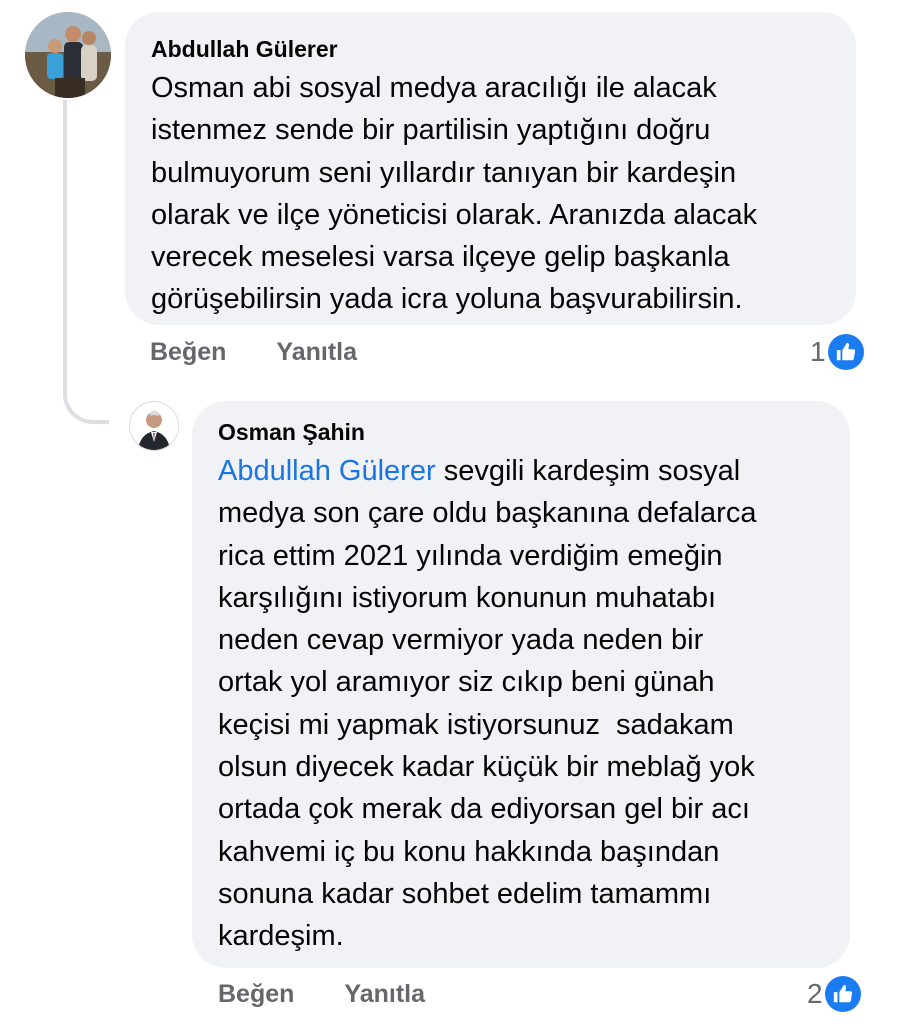 The image size is (911, 1024). What do you see at coordinates (470, 555) in the screenshot?
I see `comment-text-line: rica ettim 2021 yılında verdiğim emeğin` at bounding box center [470, 555].